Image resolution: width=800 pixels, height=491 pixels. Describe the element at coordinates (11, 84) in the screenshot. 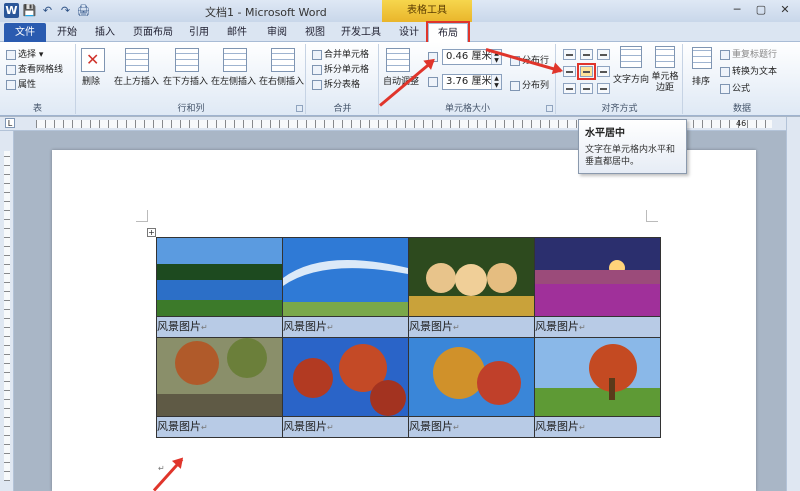

I see `properties-icon` at that location.